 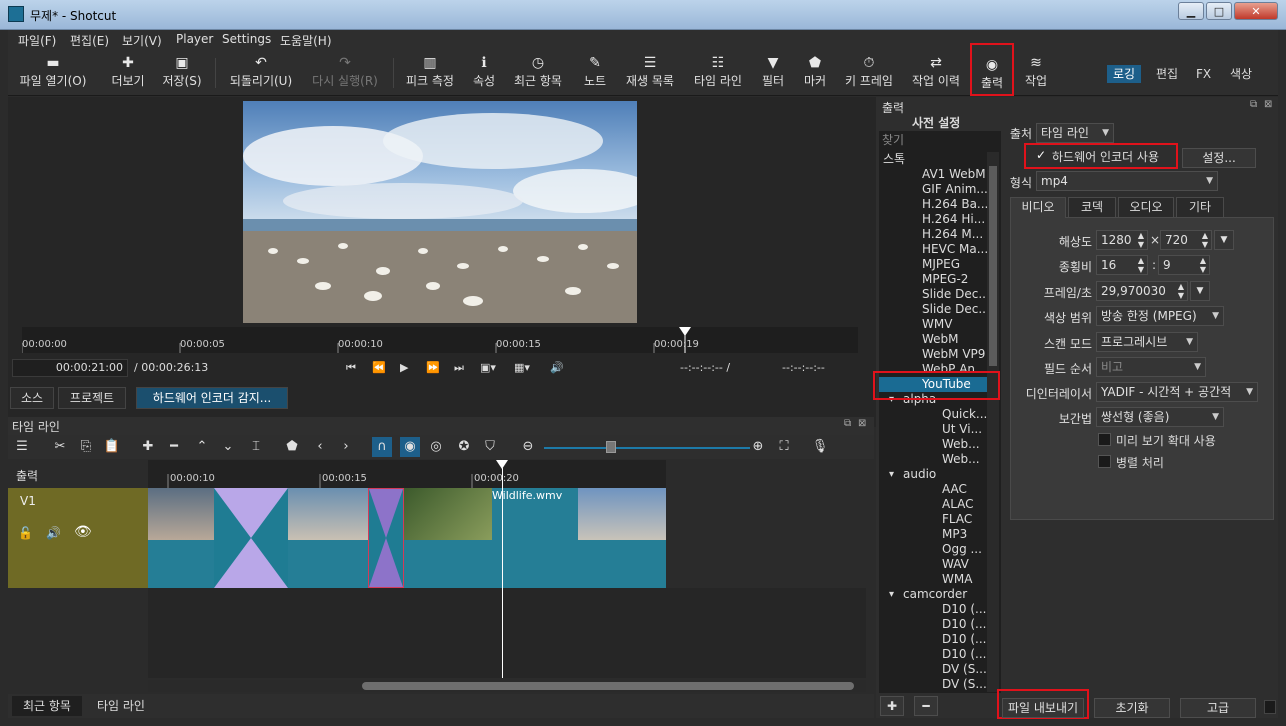 What do you see at coordinates (1146, 207) in the screenshot?
I see `tab-audio: 오디오` at bounding box center [1146, 207].